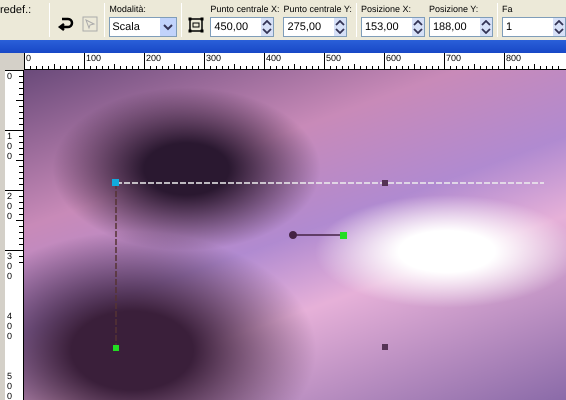  Describe the element at coordinates (318, 235) in the screenshot. I see `rotation-handle-icon` at that location.